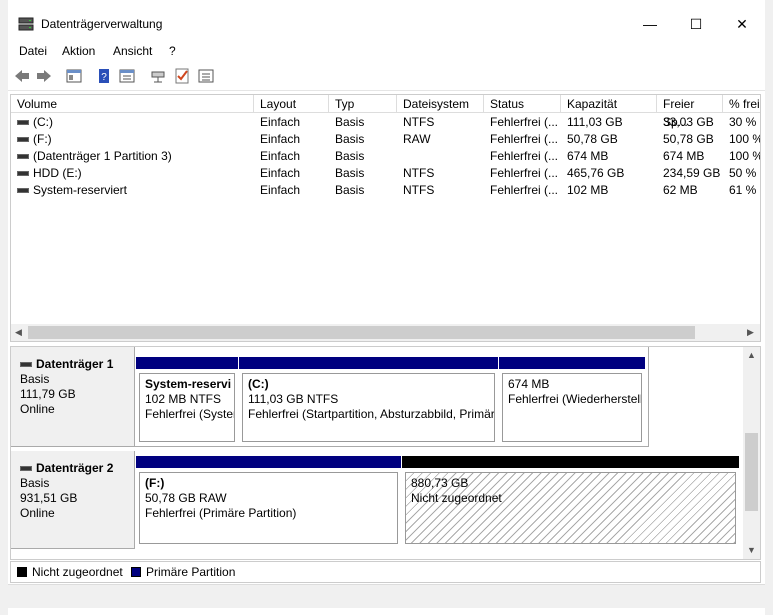 Image resolution: width=773 pixels, height=615 pixels. What do you see at coordinates (291, 104) in the screenshot?
I see `column-header-layout: Layout` at bounding box center [291, 104].